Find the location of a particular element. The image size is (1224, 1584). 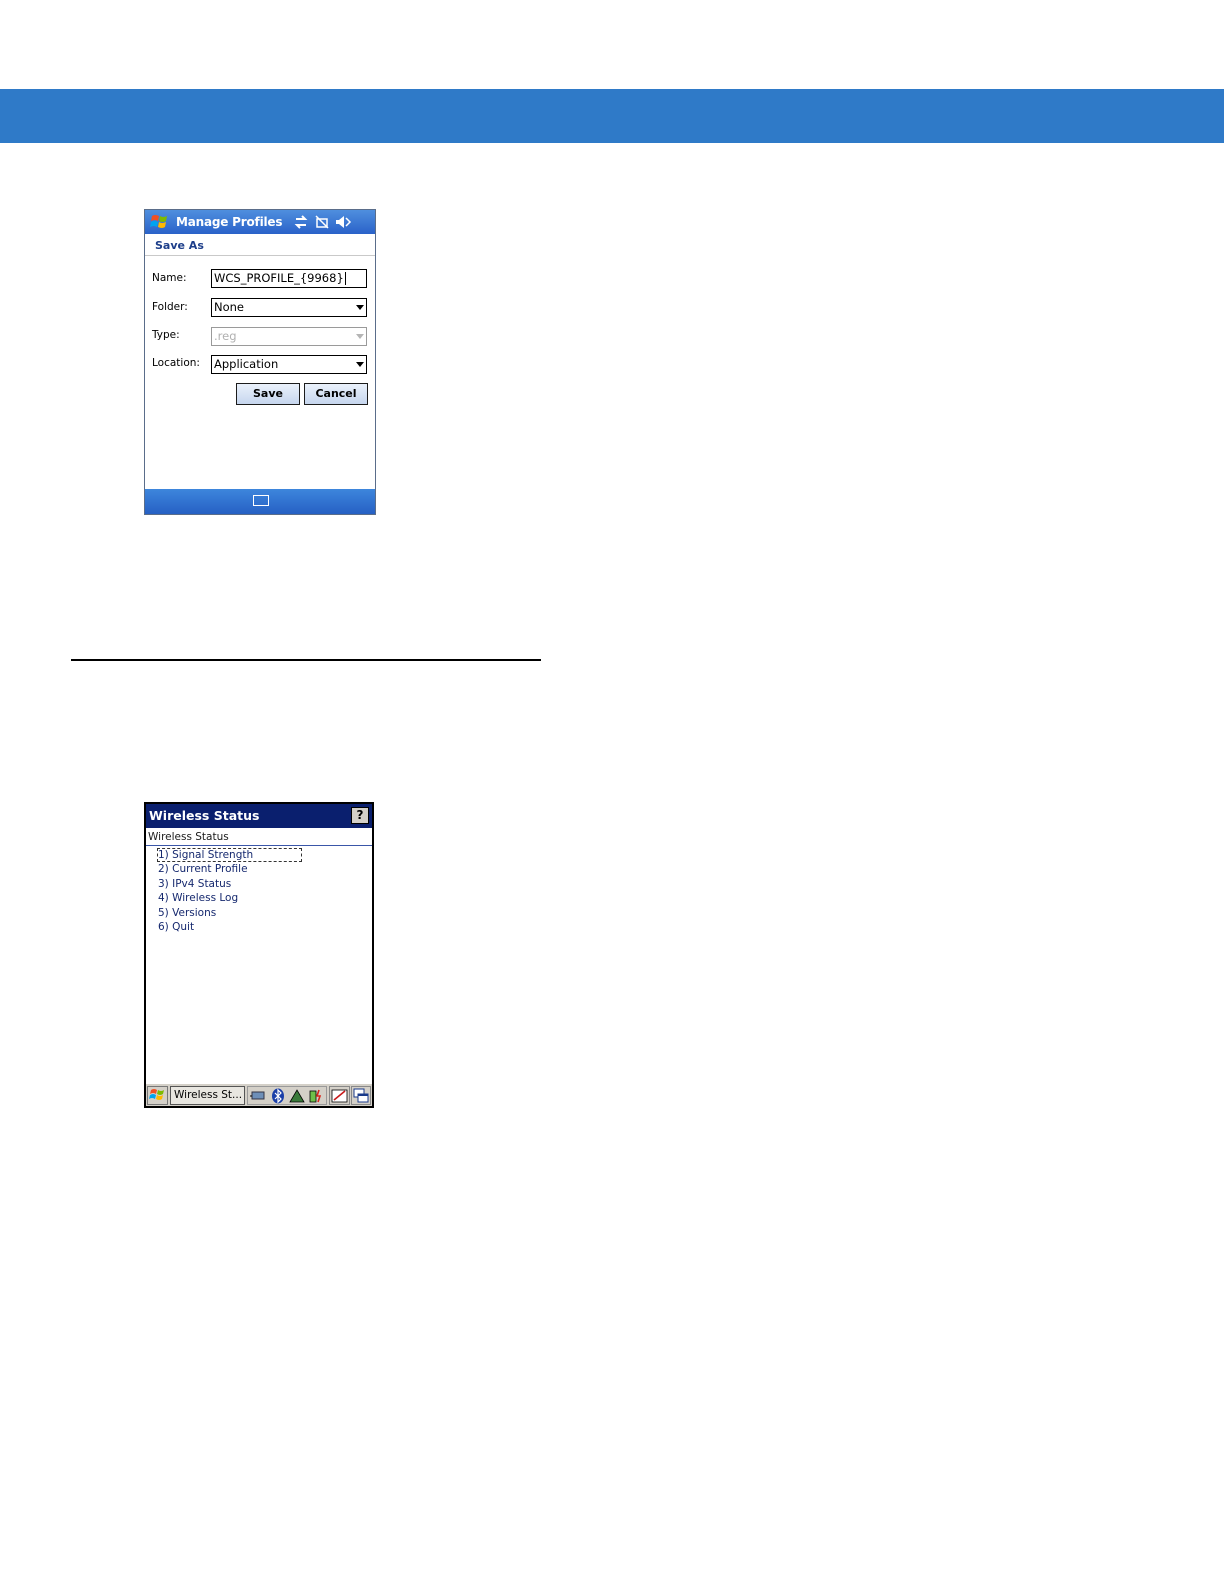

switch-windows-button is located at coordinates (361, 1095).